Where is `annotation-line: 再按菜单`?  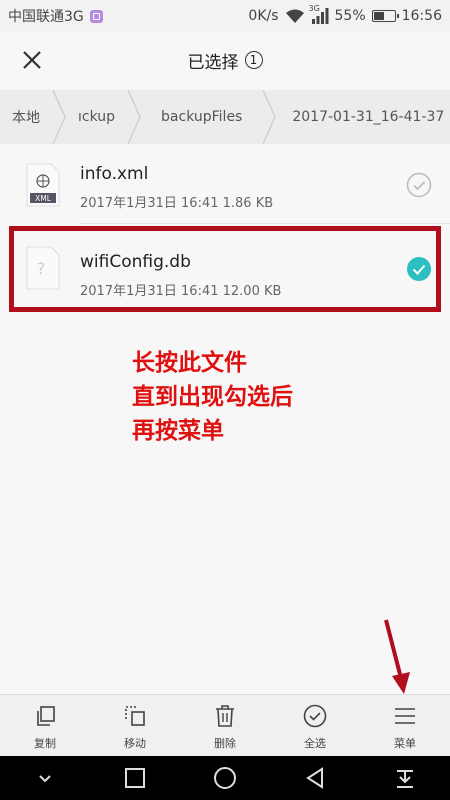 annotation-line: 再按菜单 is located at coordinates (178, 431).